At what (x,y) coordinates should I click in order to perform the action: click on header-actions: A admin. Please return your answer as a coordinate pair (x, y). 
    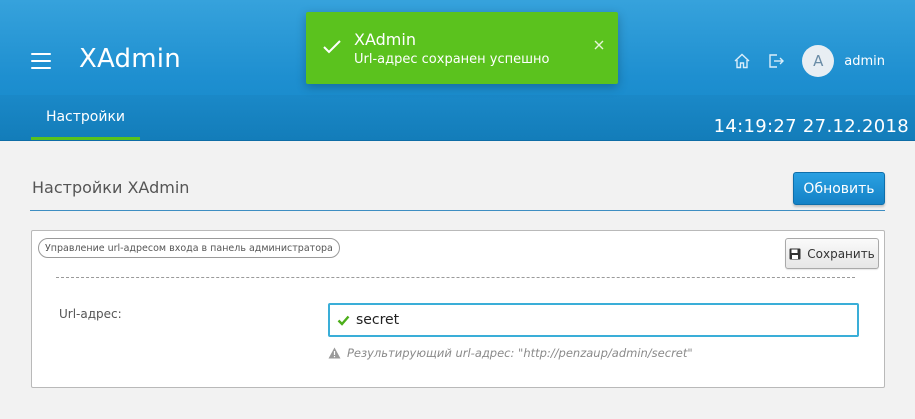
    Looking at the image, I should click on (808, 61).